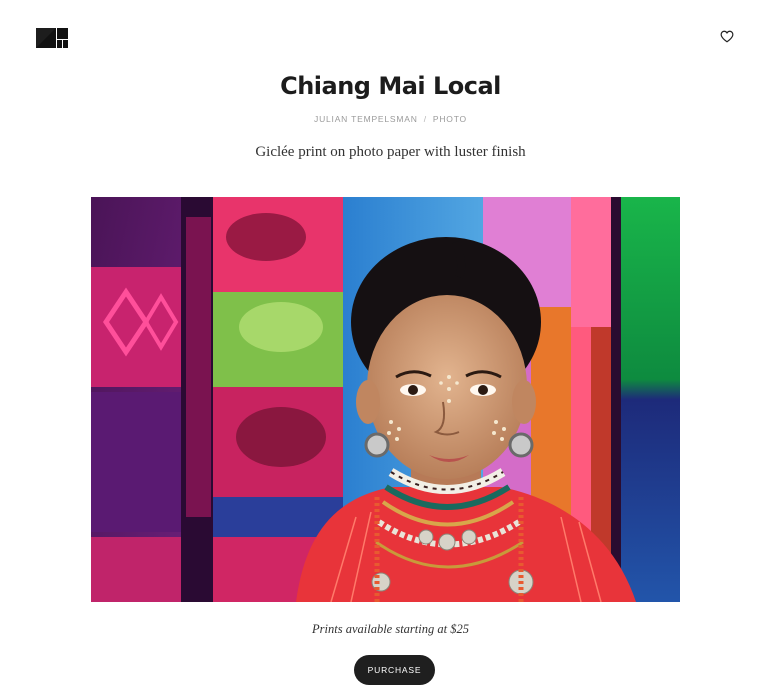  What do you see at coordinates (390, 86) in the screenshot?
I see `page-title: Chiang Mai Local` at bounding box center [390, 86].